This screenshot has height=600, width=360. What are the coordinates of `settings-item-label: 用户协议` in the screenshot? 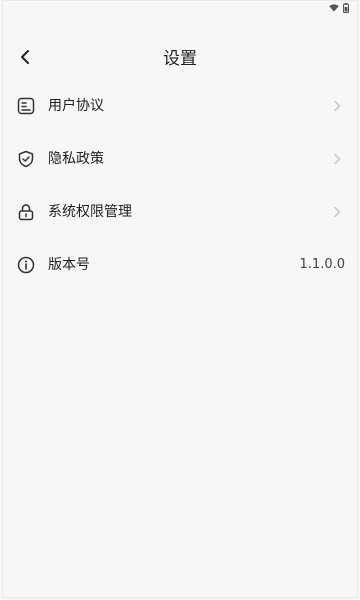 It's located at (76, 105).